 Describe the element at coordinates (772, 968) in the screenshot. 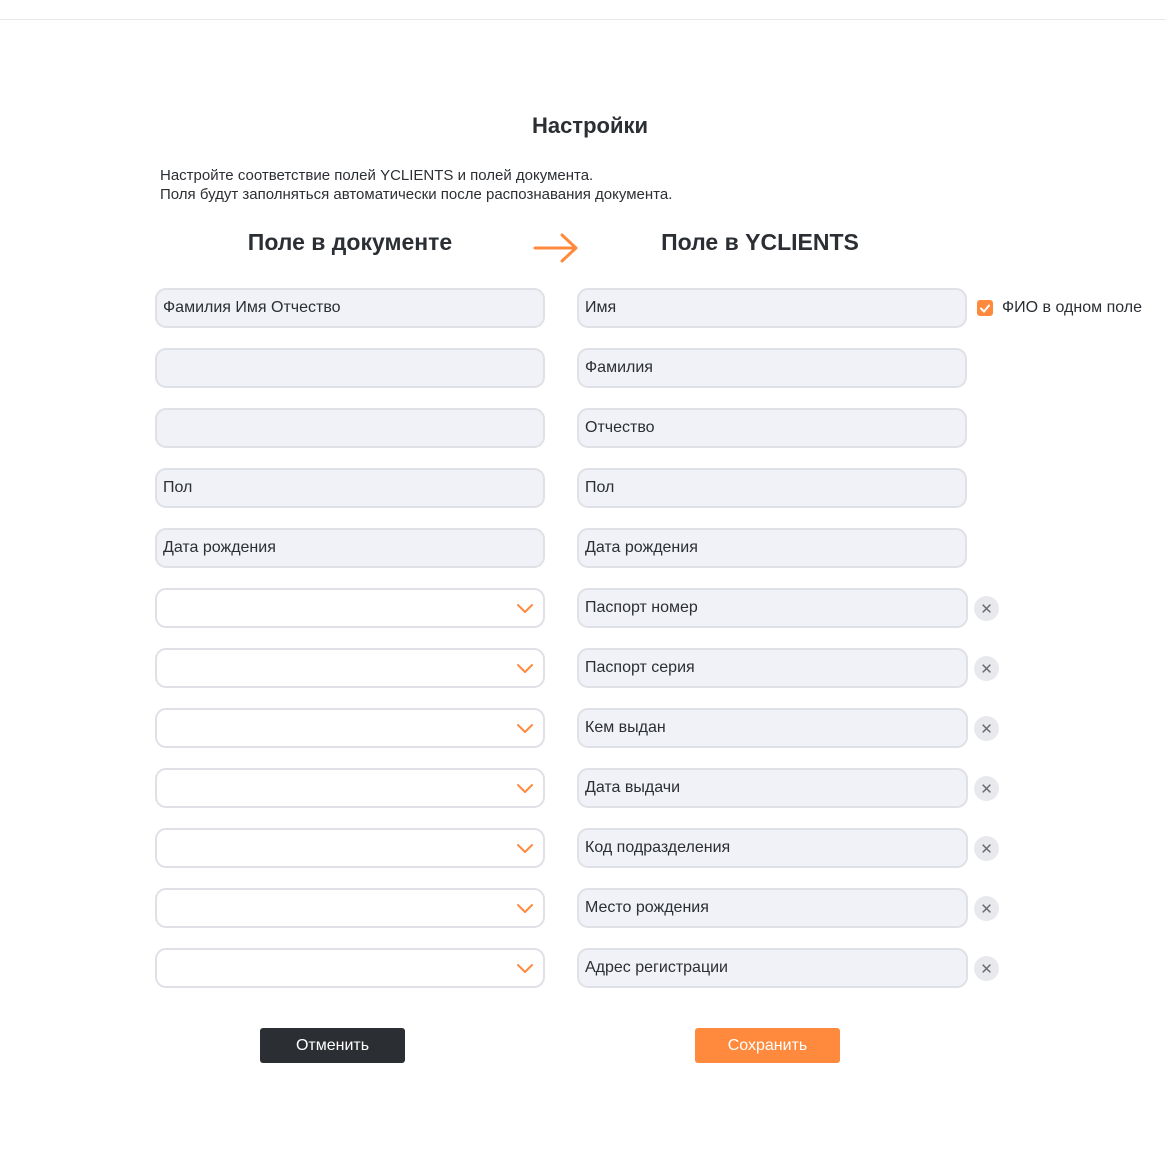

I see `yclients-field-registration-address: Адрес регистрации` at that location.